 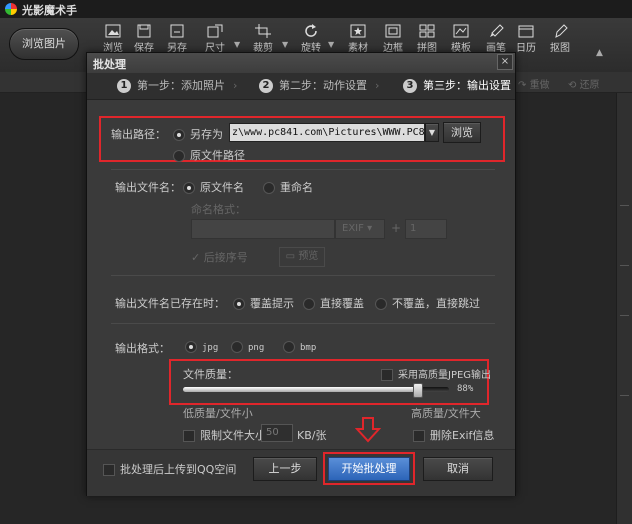 What do you see at coordinates (285, 44) in the screenshot?
I see `crop-dropdown-icon: ▼` at bounding box center [285, 44].